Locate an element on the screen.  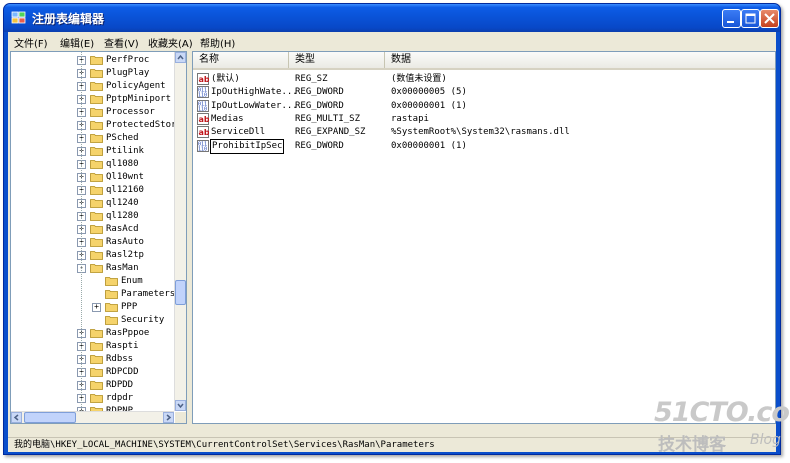
column-header-name: 名称 is located at coordinates (241, 60).